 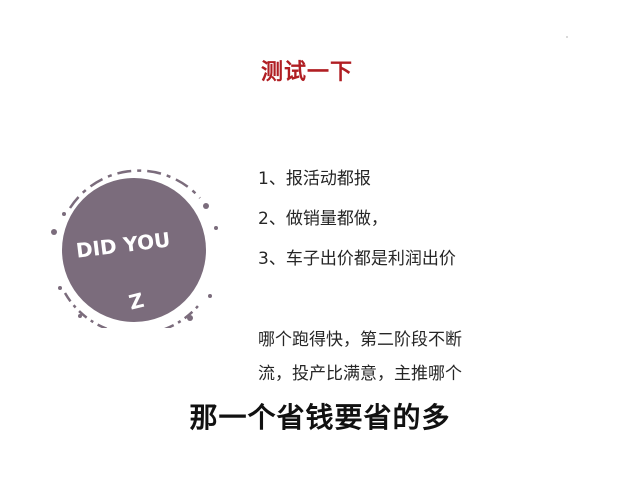 What do you see at coordinates (314, 179) in the screenshot?
I see `list-item: 1、报活动都报` at bounding box center [314, 179].